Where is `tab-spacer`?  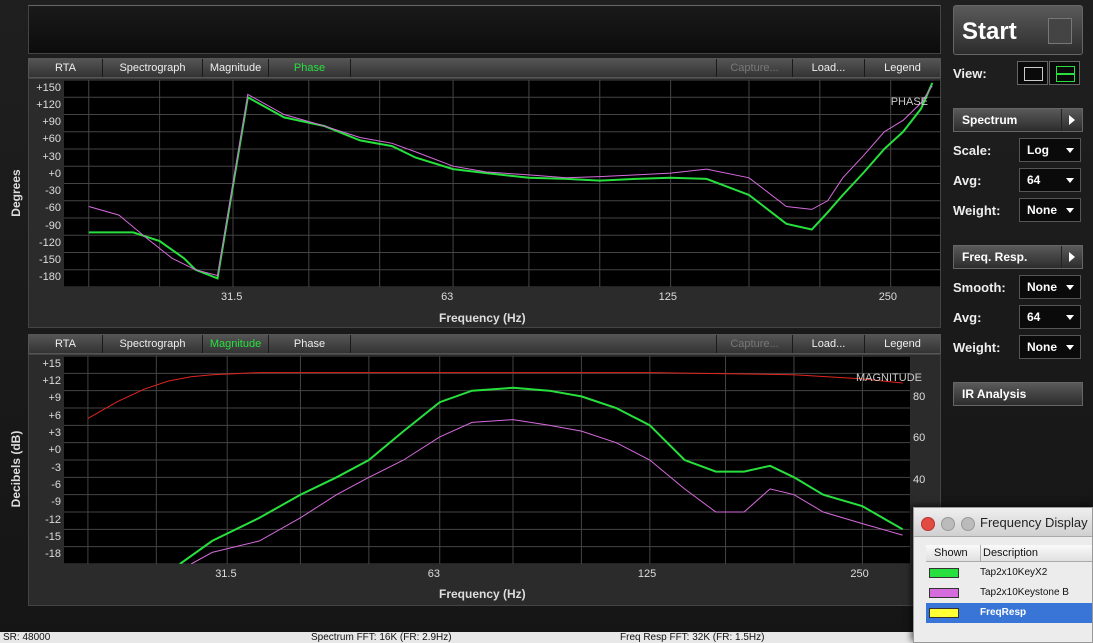
tab-spacer is located at coordinates (534, 344).